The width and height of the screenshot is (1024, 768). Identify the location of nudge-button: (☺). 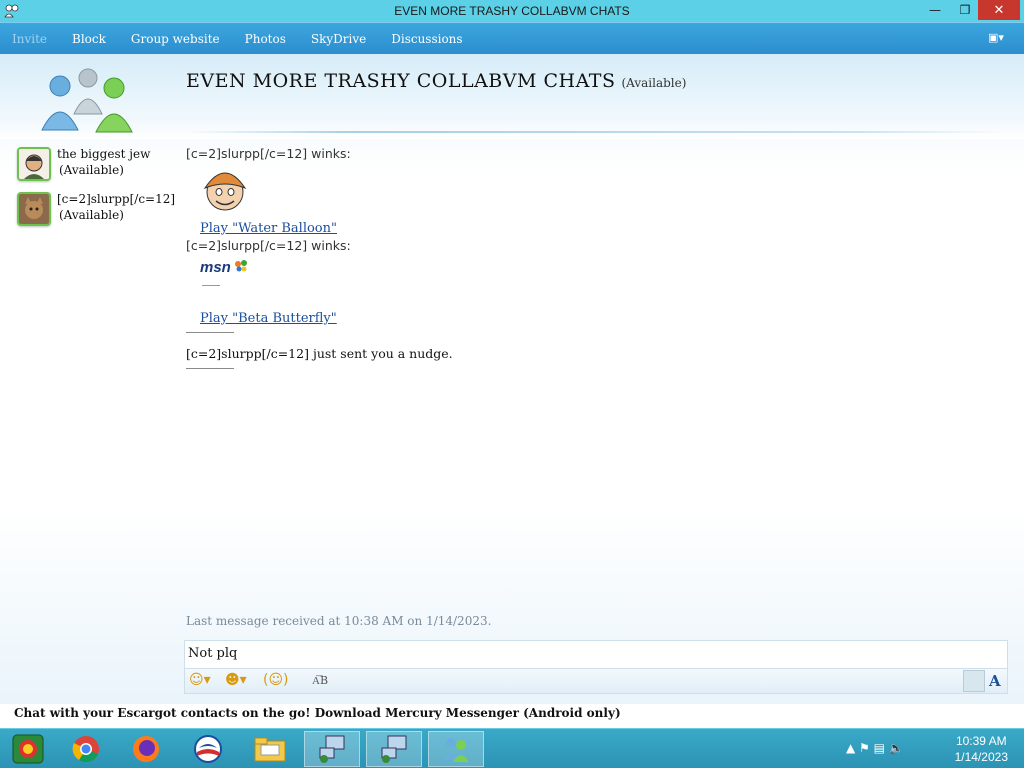
(276, 682).